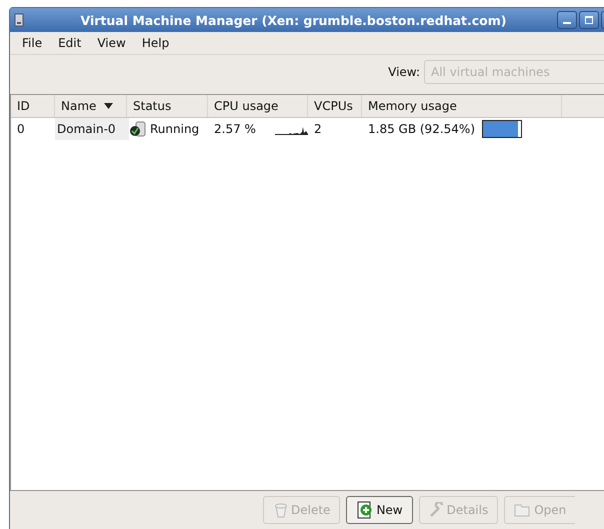 Image resolution: width=604 pixels, height=529 pixels. I want to click on column-header: Memory usage, so click(462, 106).